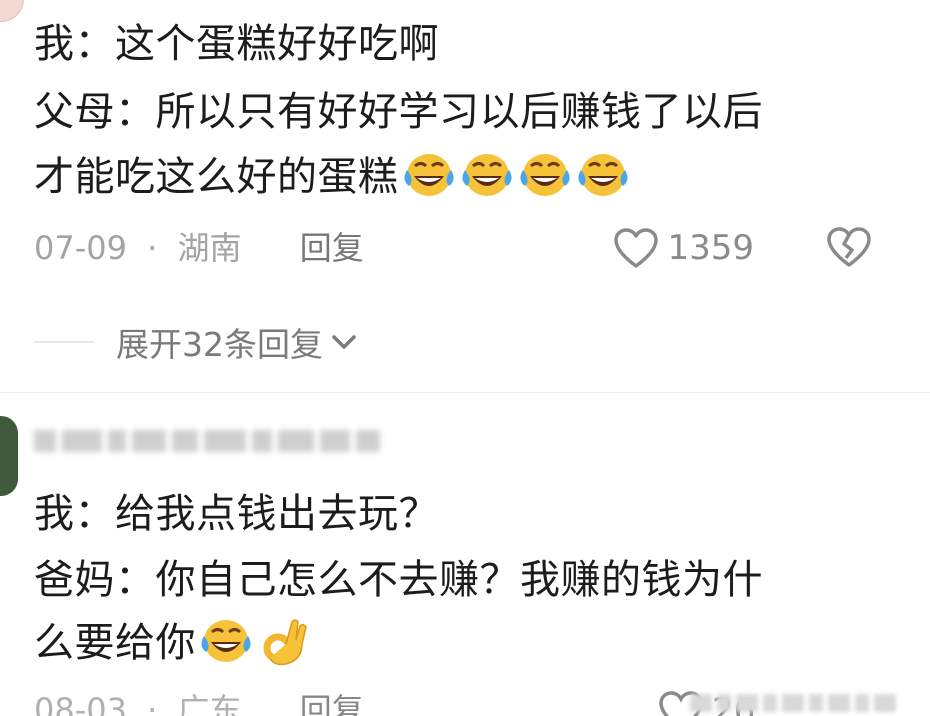 The image size is (930, 716). I want to click on comment-date: 07-09, so click(80, 248).